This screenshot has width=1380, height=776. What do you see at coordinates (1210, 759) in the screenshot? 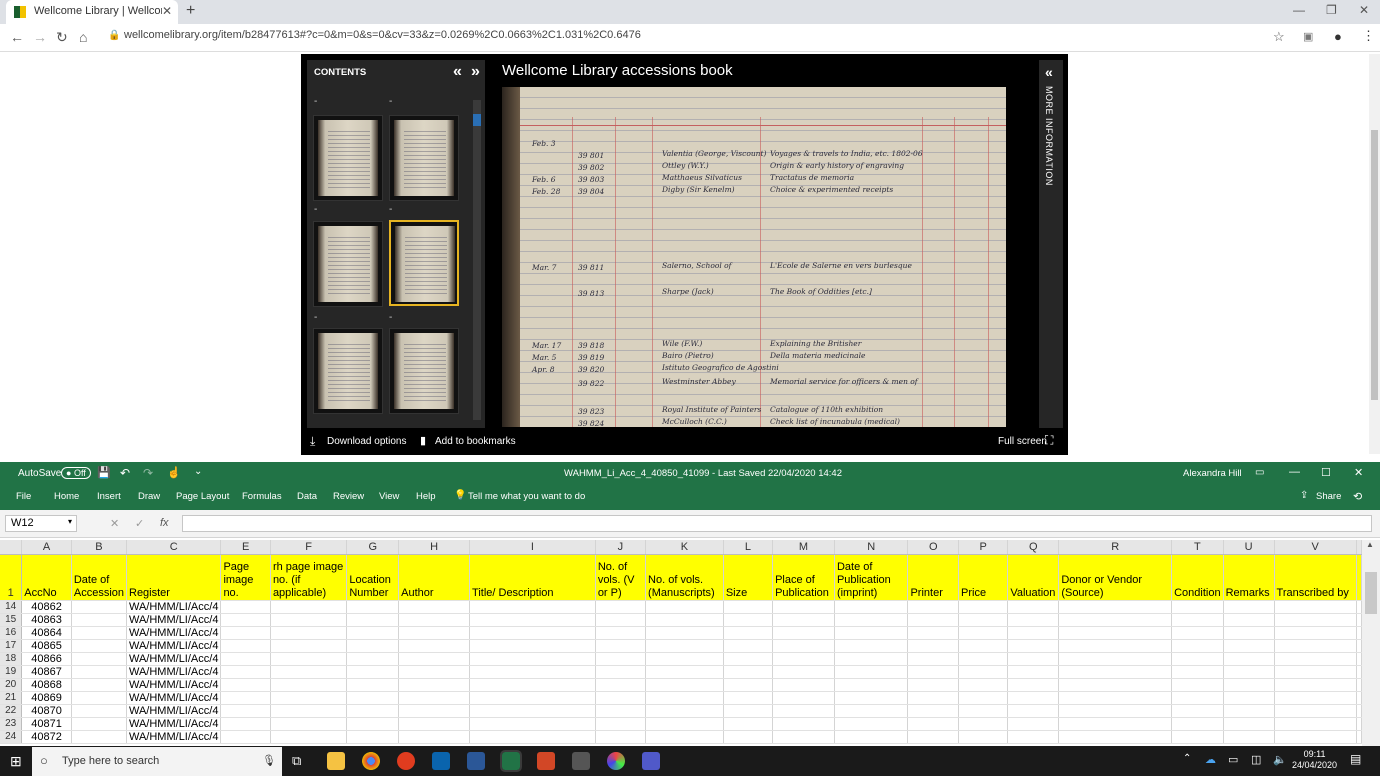
I see `onedrive-icon: ☁` at bounding box center [1210, 759].